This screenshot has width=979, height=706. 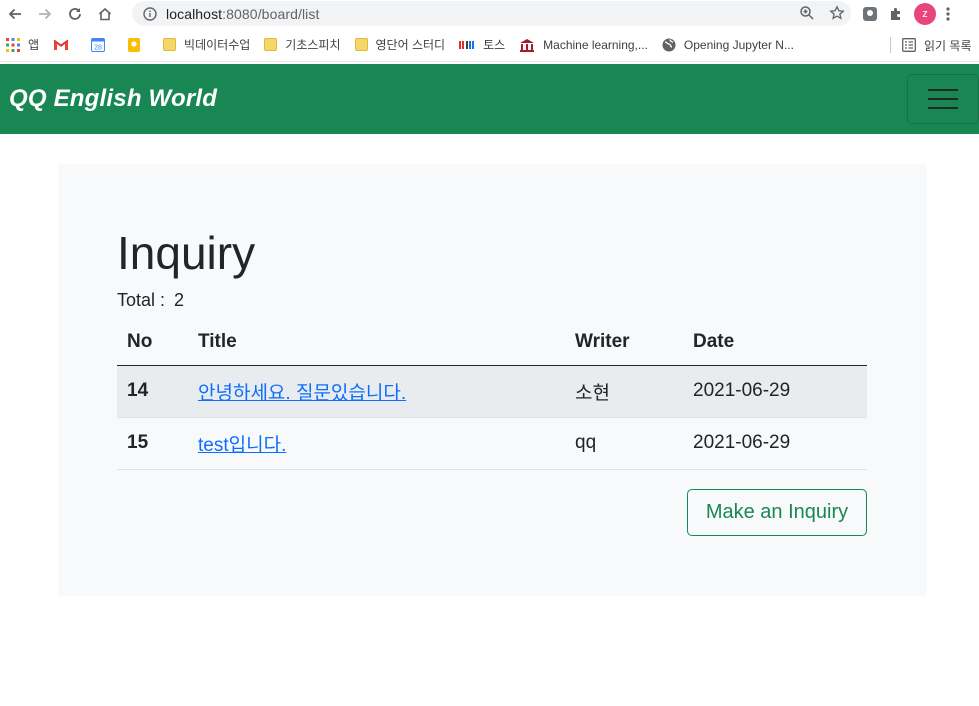 What do you see at coordinates (669, 44) in the screenshot?
I see `globe-icon` at bounding box center [669, 44].